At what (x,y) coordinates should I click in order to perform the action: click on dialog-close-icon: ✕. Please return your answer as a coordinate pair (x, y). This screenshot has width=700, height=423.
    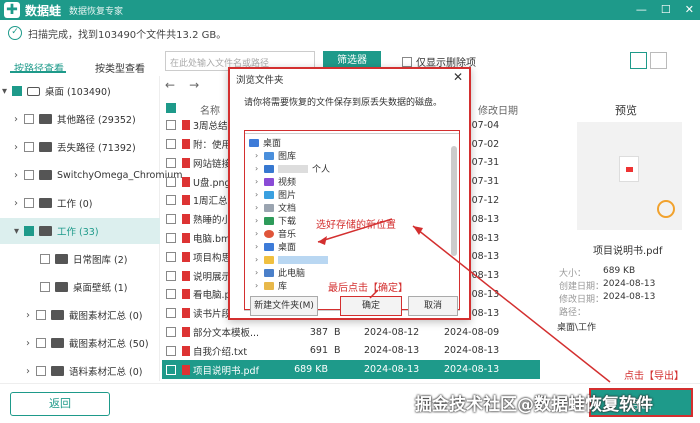
    Looking at the image, I should click on (458, 77).